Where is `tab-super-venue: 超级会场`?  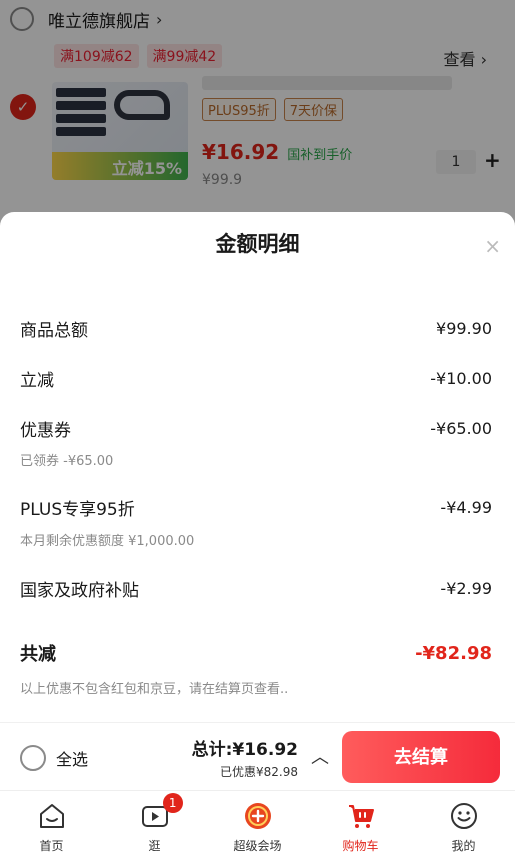
tab-super-venue: 超级会场 is located at coordinates (257, 825).